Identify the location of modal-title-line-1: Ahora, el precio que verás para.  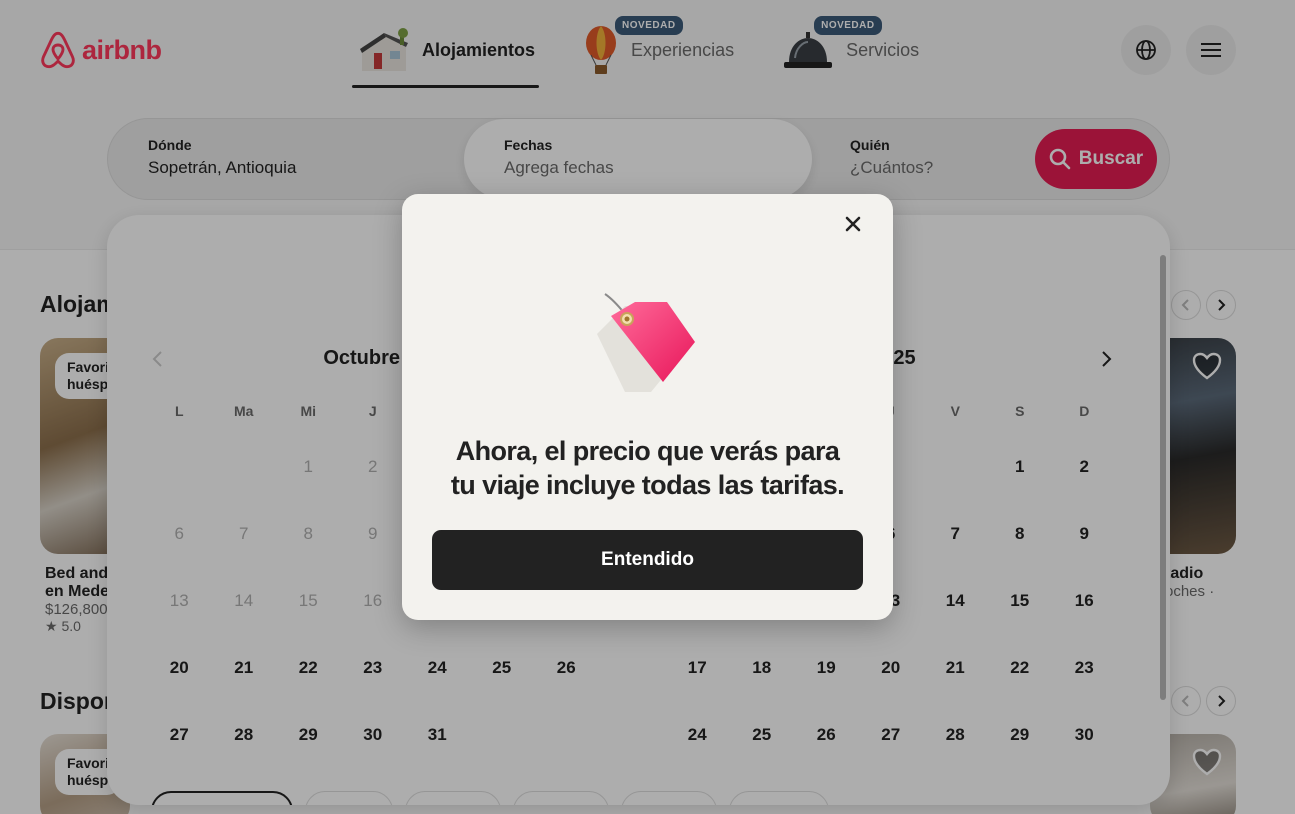
(647, 451).